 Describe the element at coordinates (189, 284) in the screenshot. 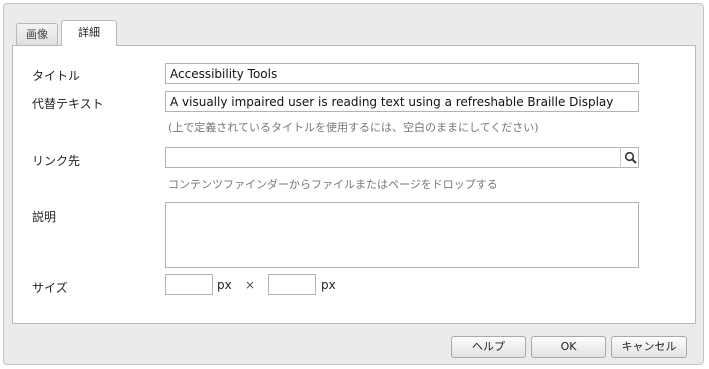

I see `width-input` at that location.